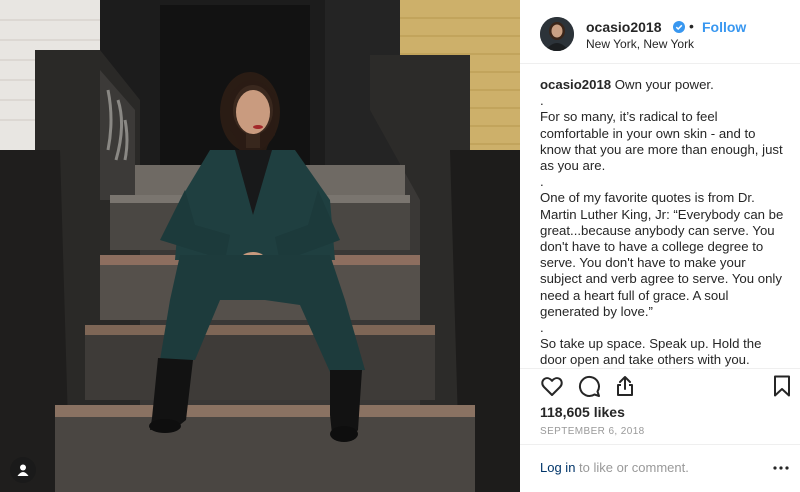  Describe the element at coordinates (624, 27) in the screenshot. I see `header-username: ocasio2018` at that location.